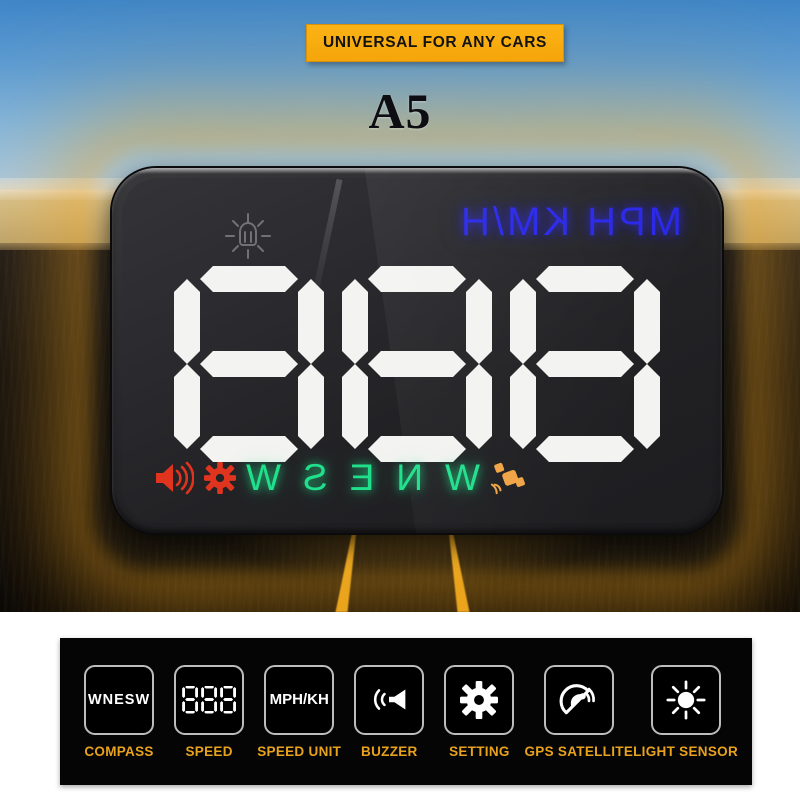  I want to click on compass-letter: E, so click(362, 477).